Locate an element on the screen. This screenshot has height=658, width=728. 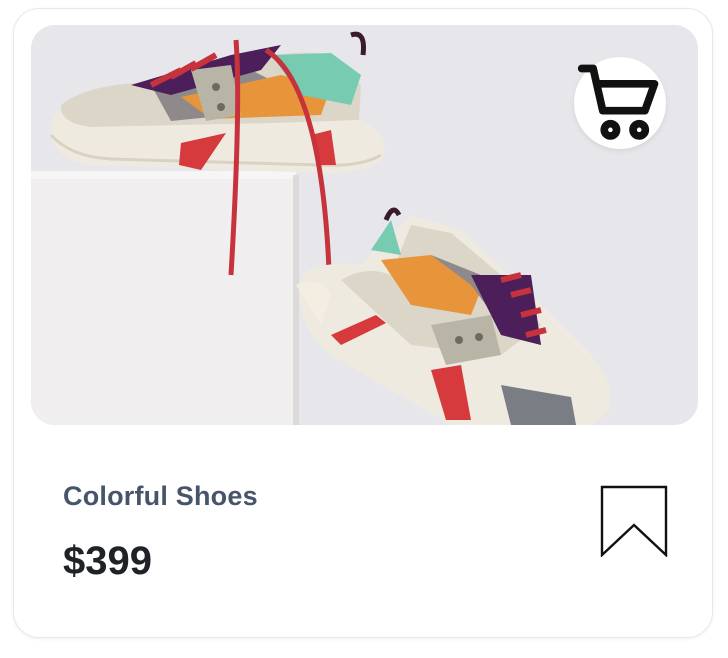
product-price: $399 is located at coordinates (107, 561).